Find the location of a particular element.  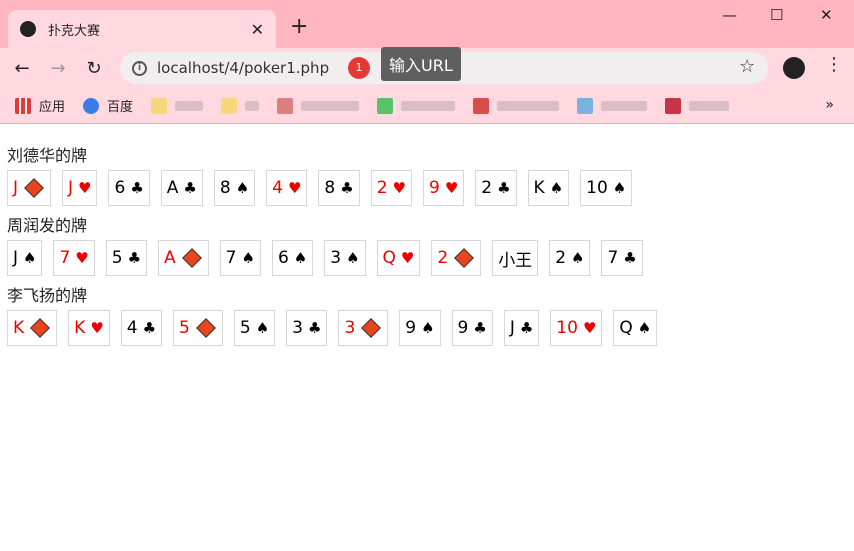

playing-card: 4 ♣ is located at coordinates (141, 328).